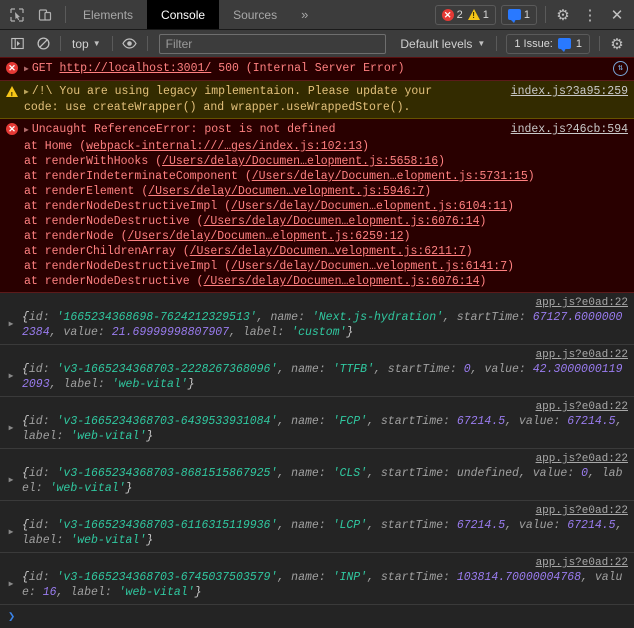 This screenshot has width=634, height=628. What do you see at coordinates (17, 15) in the screenshot?
I see `inspect-element-icon` at bounding box center [17, 15].